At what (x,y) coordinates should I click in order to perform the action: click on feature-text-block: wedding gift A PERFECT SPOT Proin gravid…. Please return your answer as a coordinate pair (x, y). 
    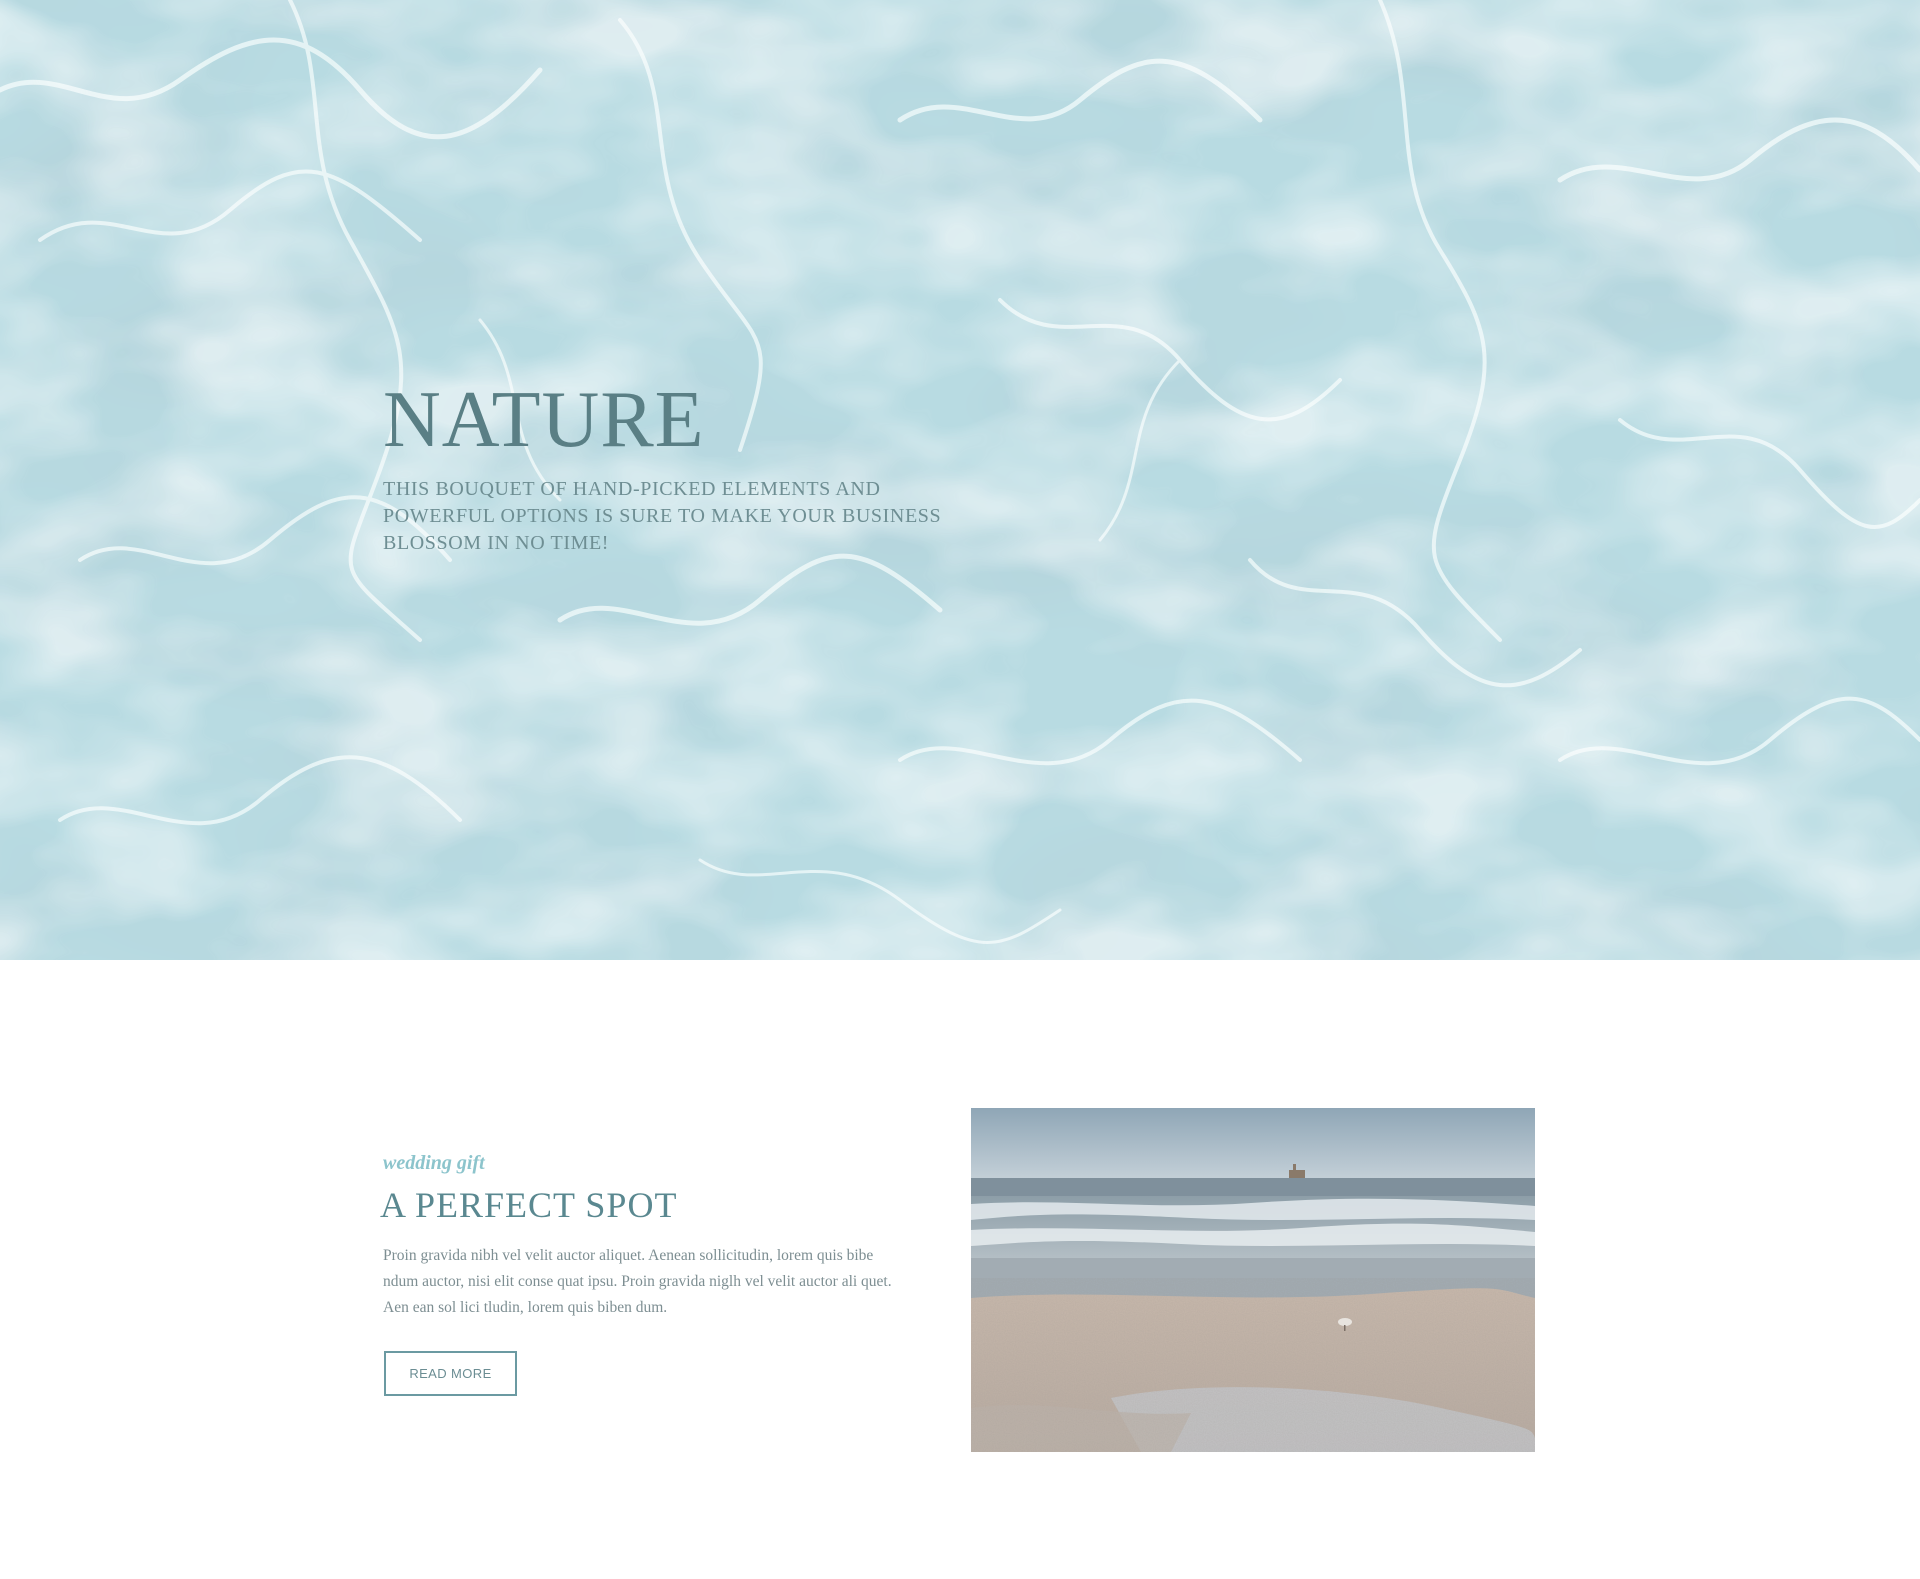
    Looking at the image, I should click on (641, 1233).